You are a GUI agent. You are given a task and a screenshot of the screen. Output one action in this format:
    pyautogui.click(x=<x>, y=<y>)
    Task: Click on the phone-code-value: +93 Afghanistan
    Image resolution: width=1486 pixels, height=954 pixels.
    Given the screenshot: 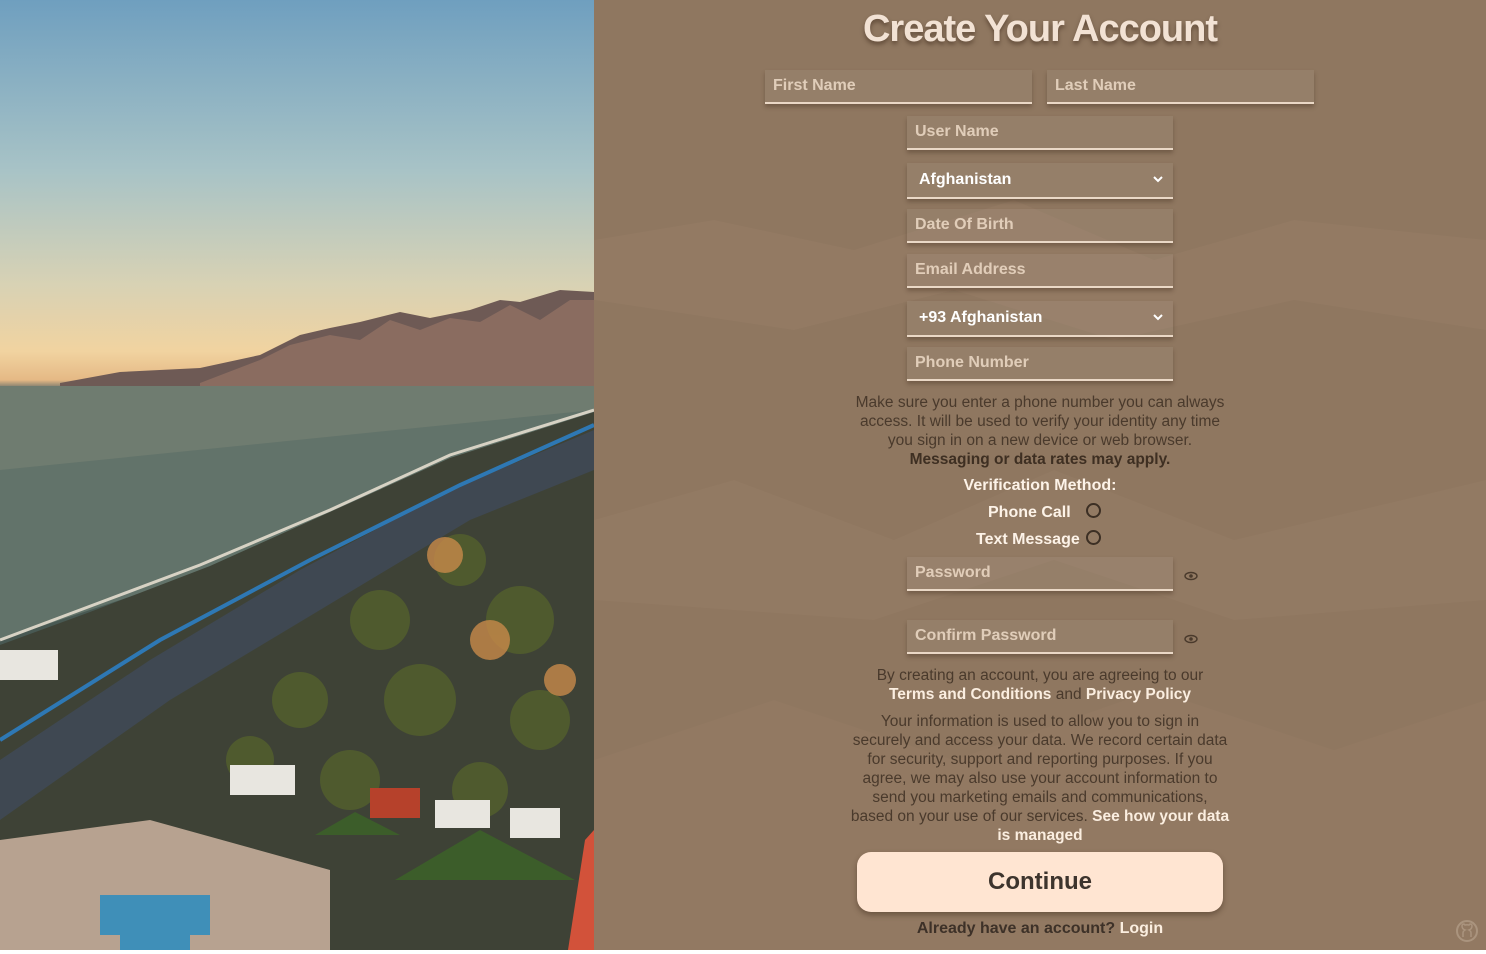 What is the action you would take?
    pyautogui.click(x=981, y=317)
    